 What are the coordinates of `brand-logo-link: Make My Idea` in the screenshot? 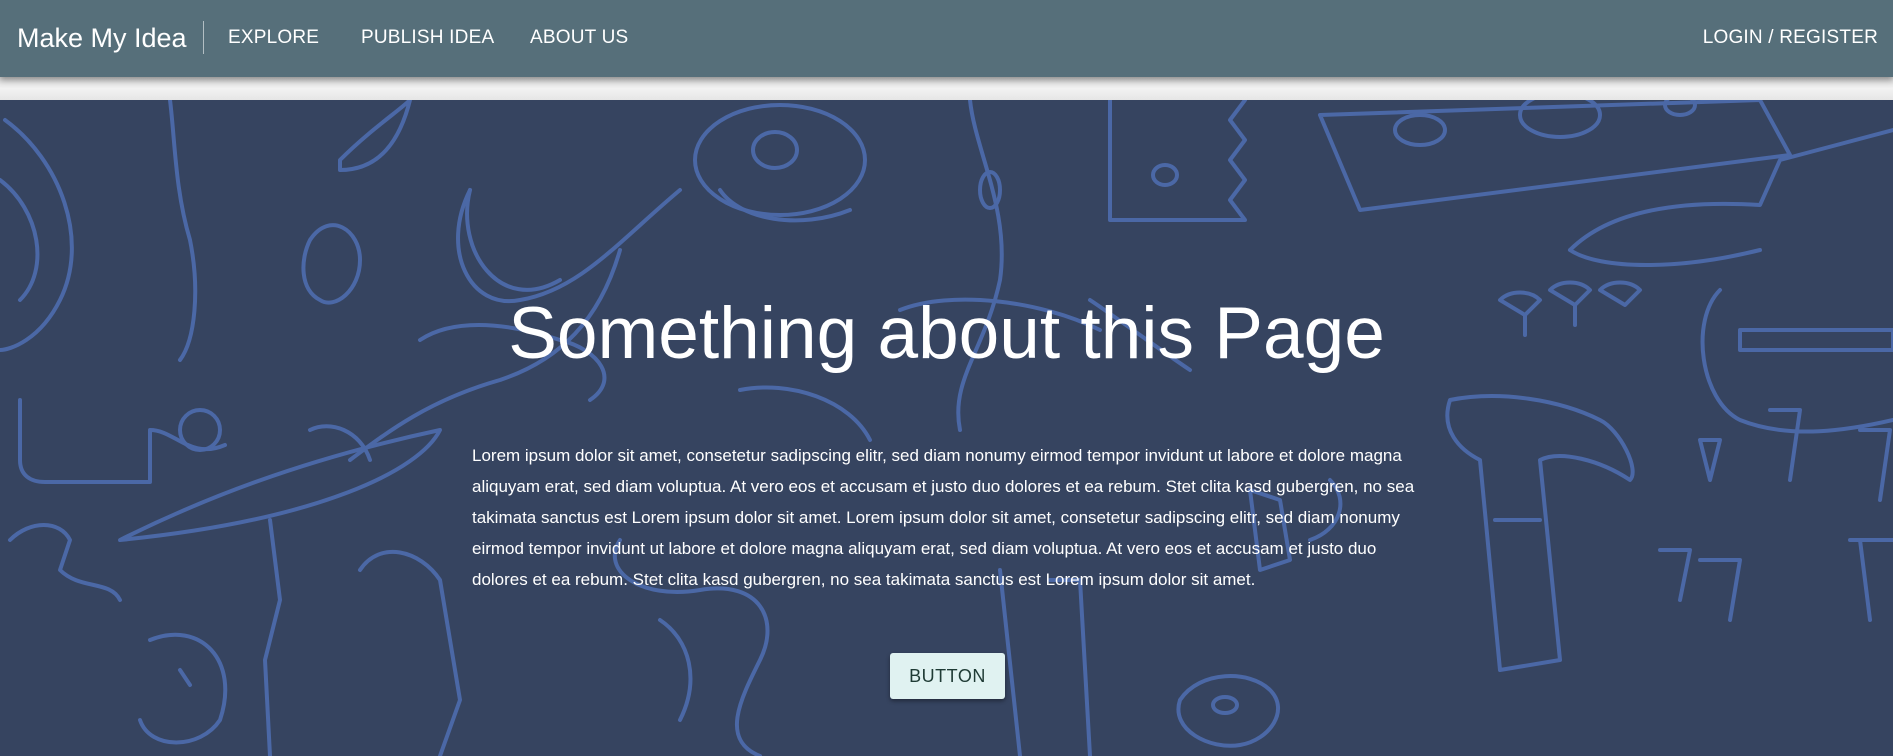 It's located at (102, 38).